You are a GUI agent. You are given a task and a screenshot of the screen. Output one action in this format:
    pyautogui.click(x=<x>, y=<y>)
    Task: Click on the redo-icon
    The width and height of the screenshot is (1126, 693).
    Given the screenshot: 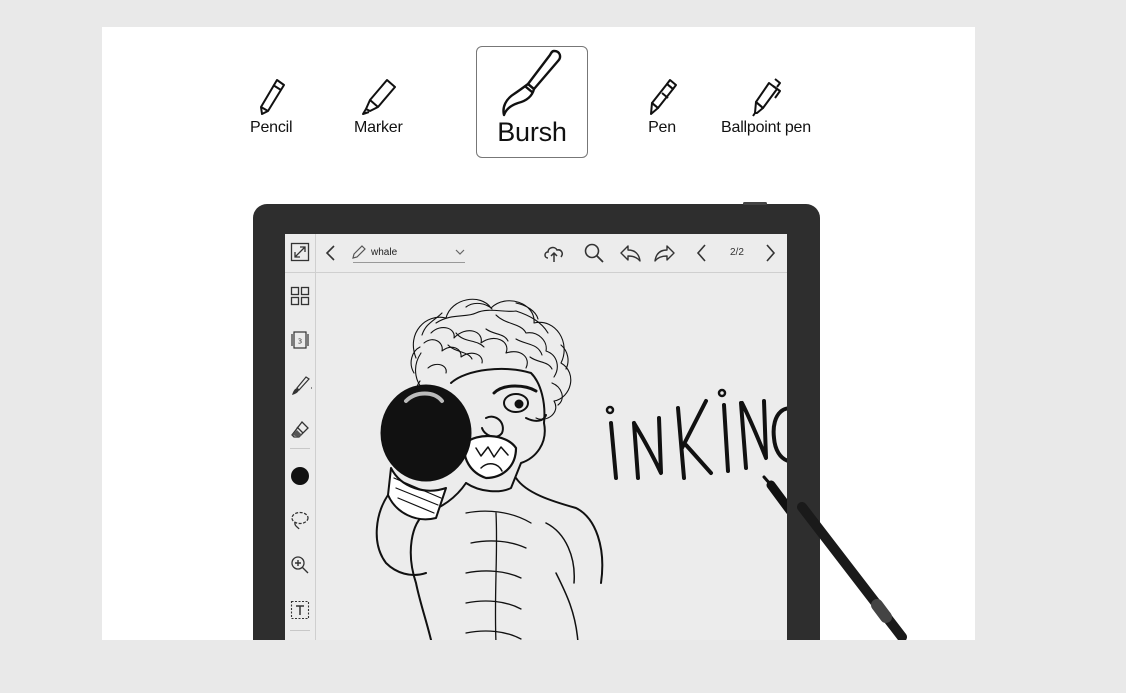 What is the action you would take?
    pyautogui.click(x=665, y=253)
    